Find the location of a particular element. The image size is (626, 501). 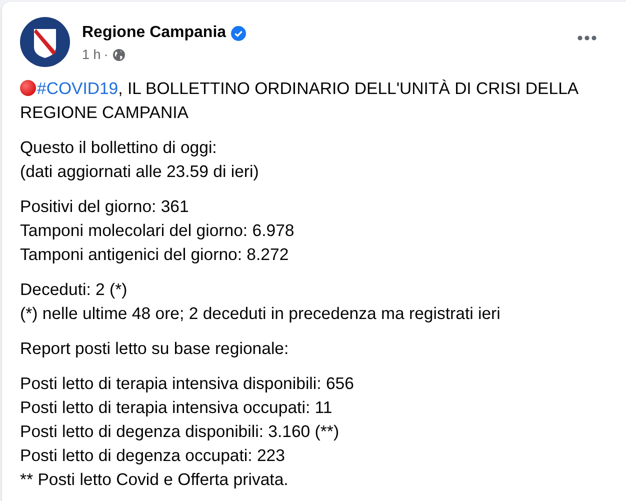

post-headline: #COVID19, IL BOLLETTINO ORDINARIO DELL'UNITÀ DI CRISI DELLA REGIONE CAMPANIA is located at coordinates (300, 101).